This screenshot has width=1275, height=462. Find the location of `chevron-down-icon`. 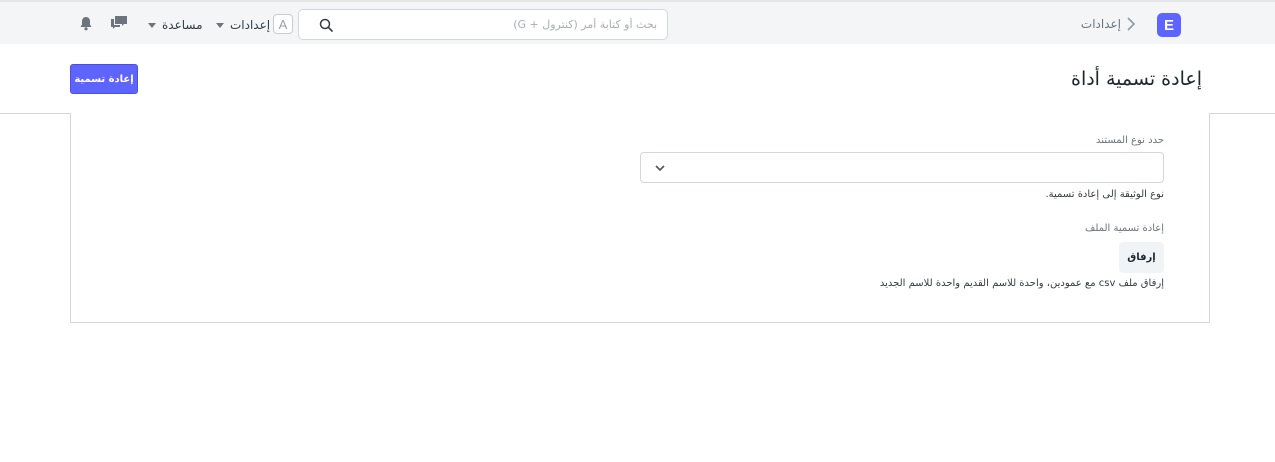

chevron-down-icon is located at coordinates (660, 168).